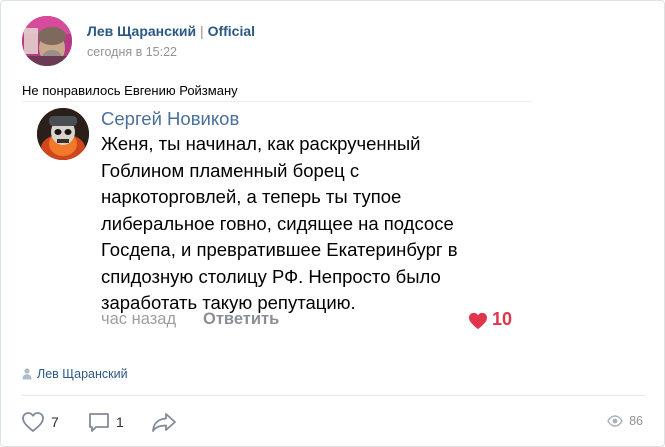 The width and height of the screenshot is (665, 447). Describe the element at coordinates (230, 170) in the screenshot. I see `comment-line: Гоблином пламенный борец с` at that location.